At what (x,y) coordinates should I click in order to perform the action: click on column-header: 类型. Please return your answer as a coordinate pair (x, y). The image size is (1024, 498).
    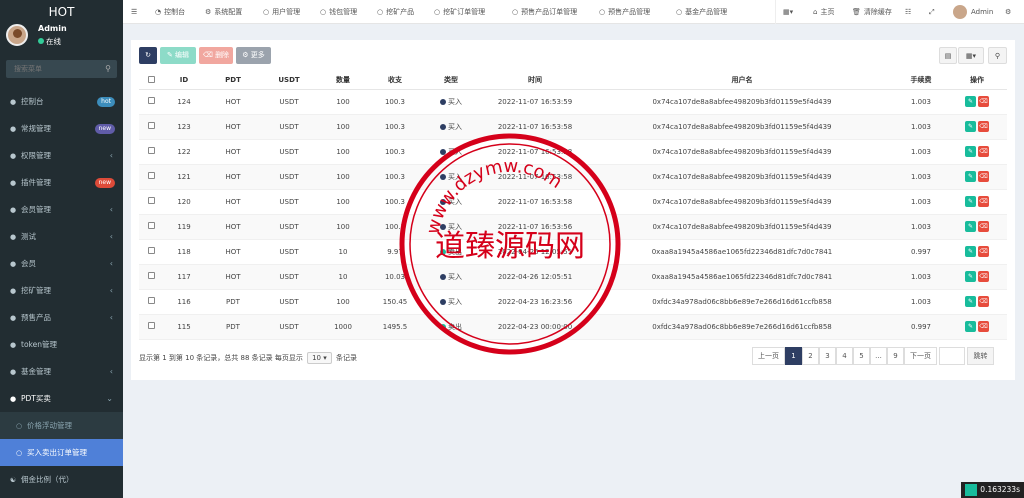
    Looking at the image, I should click on (451, 81).